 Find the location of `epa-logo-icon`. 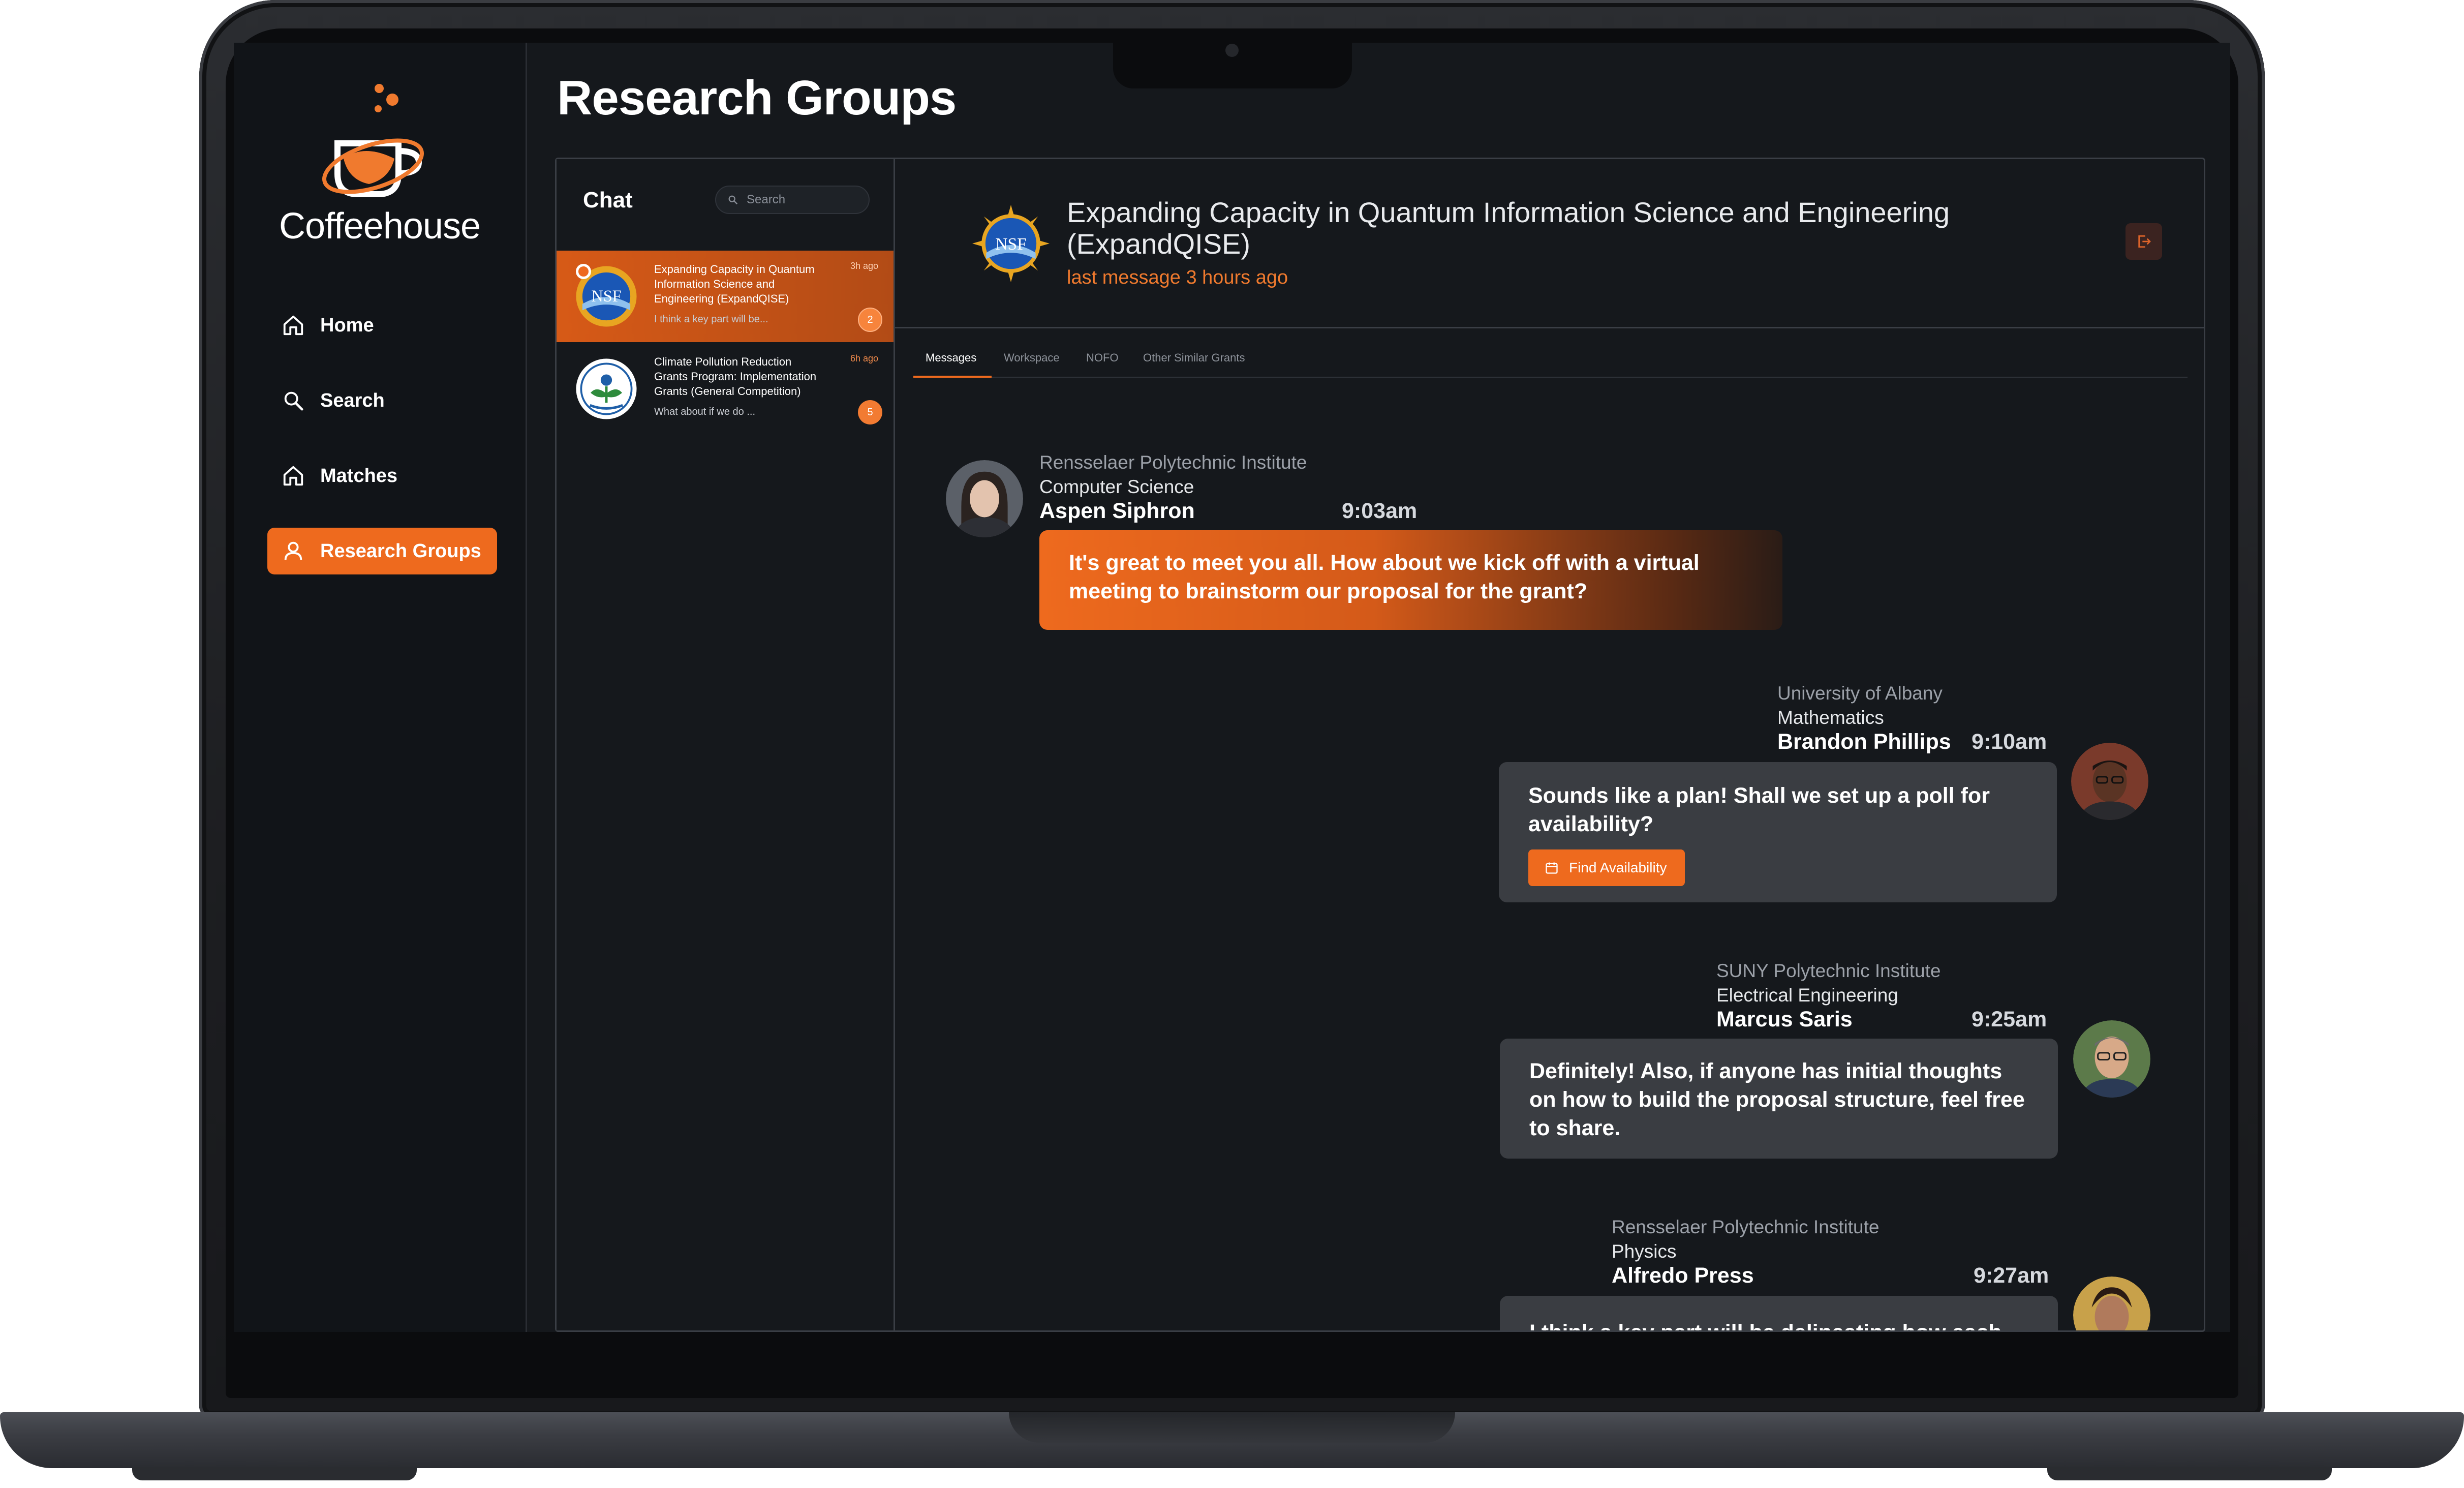

epa-logo-icon is located at coordinates (606, 388).